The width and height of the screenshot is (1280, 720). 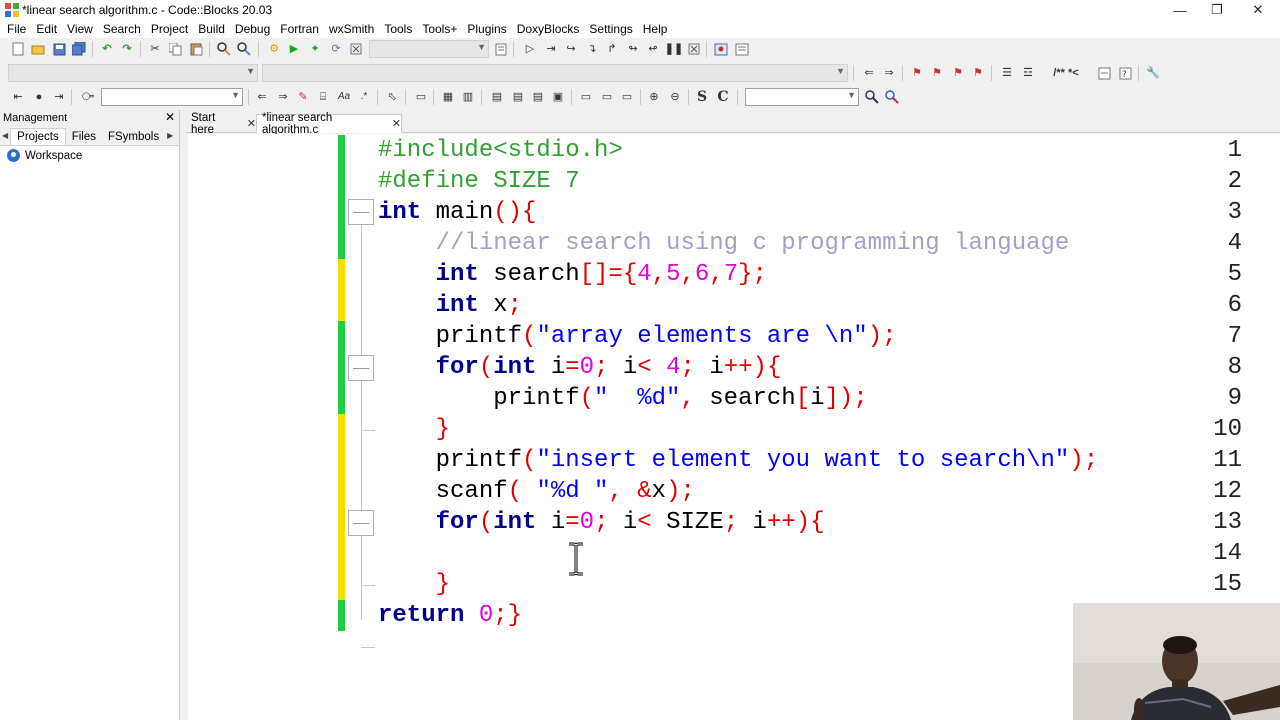 What do you see at coordinates (1153, 73) in the screenshot?
I see `doxy-preferences-icon: 🔧` at bounding box center [1153, 73].